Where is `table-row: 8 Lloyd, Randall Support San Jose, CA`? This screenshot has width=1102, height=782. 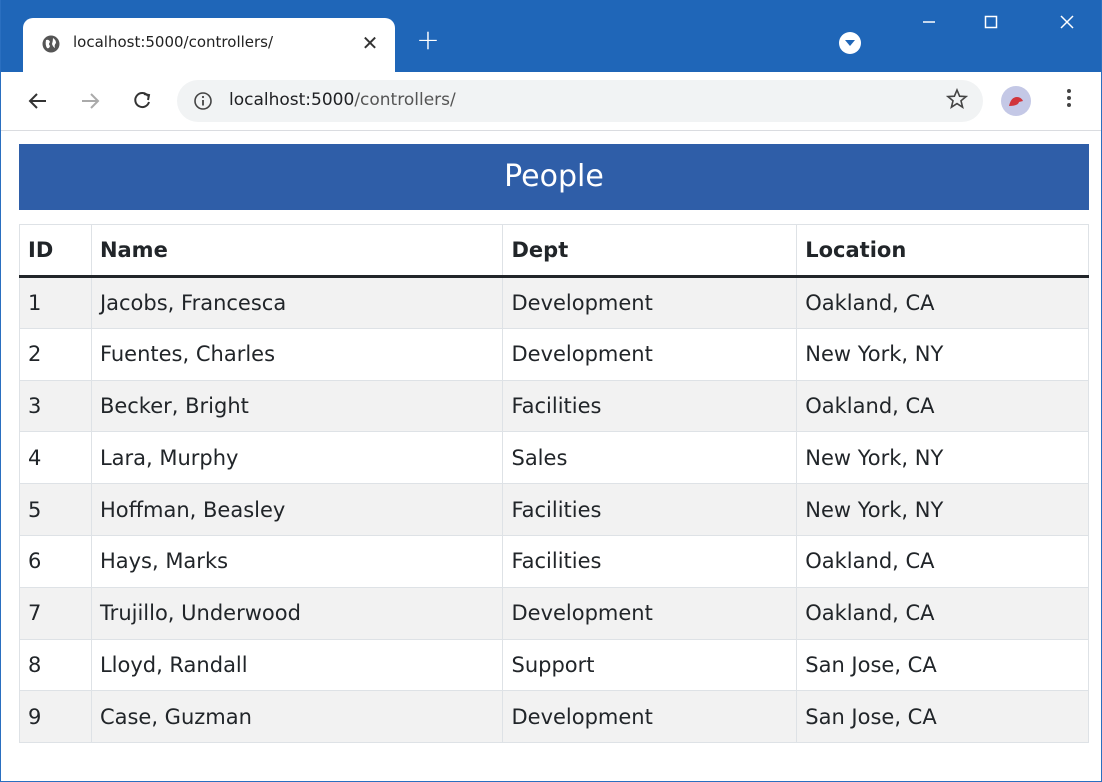
table-row: 8 Lloyd, Randall Support San Jose, CA is located at coordinates (554, 665).